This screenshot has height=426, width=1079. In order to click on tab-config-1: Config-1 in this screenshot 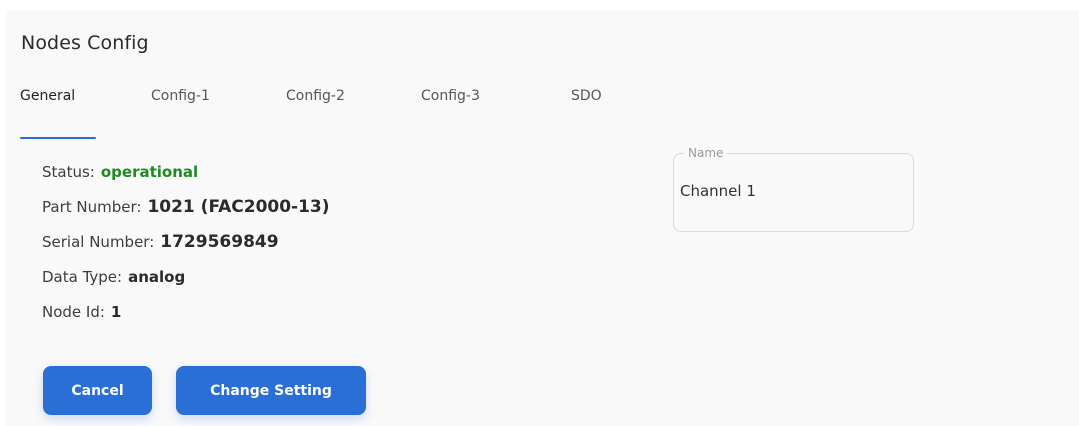, I will do `click(180, 96)`.